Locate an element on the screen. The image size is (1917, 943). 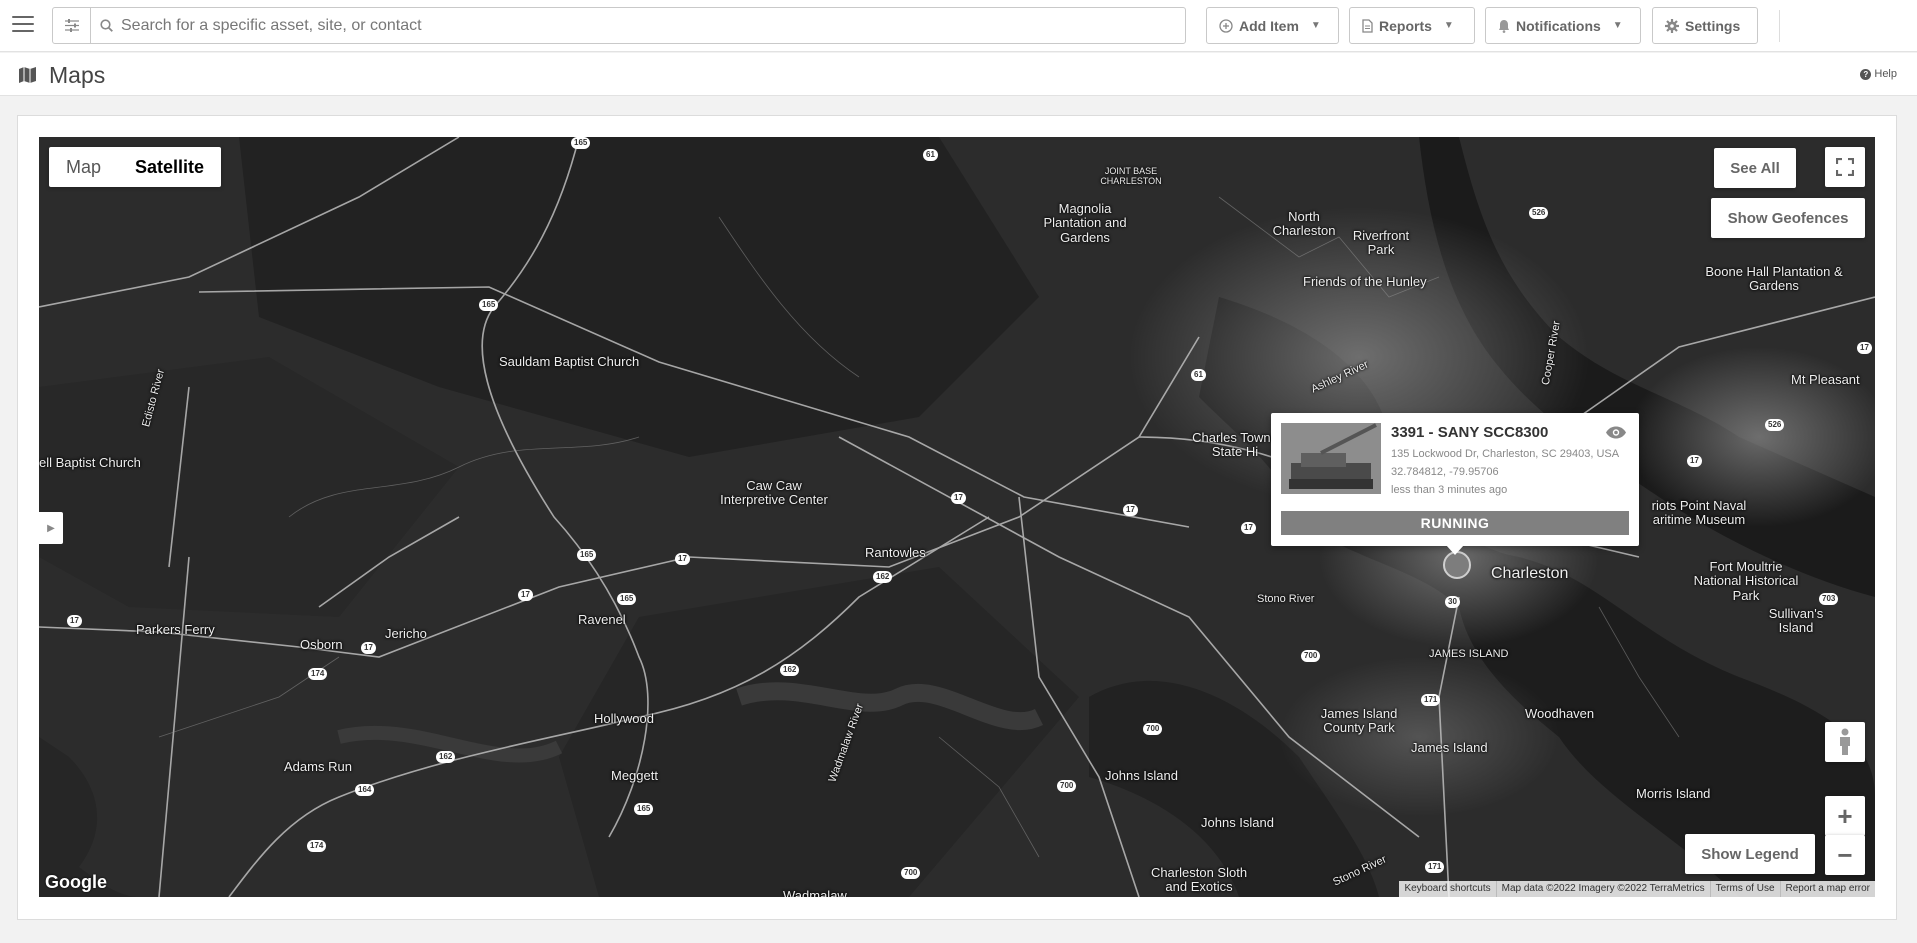
place-label: Ravenel is located at coordinates (602, 619).